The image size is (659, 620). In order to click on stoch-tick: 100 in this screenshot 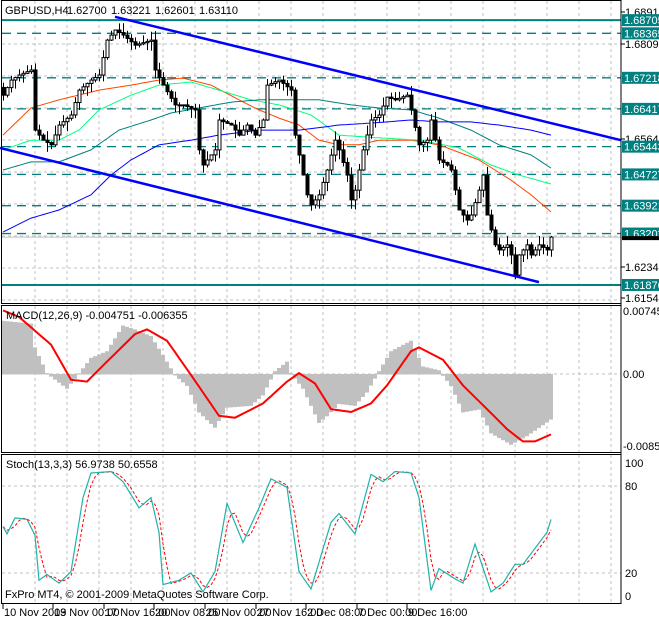, I will do `click(634, 464)`.